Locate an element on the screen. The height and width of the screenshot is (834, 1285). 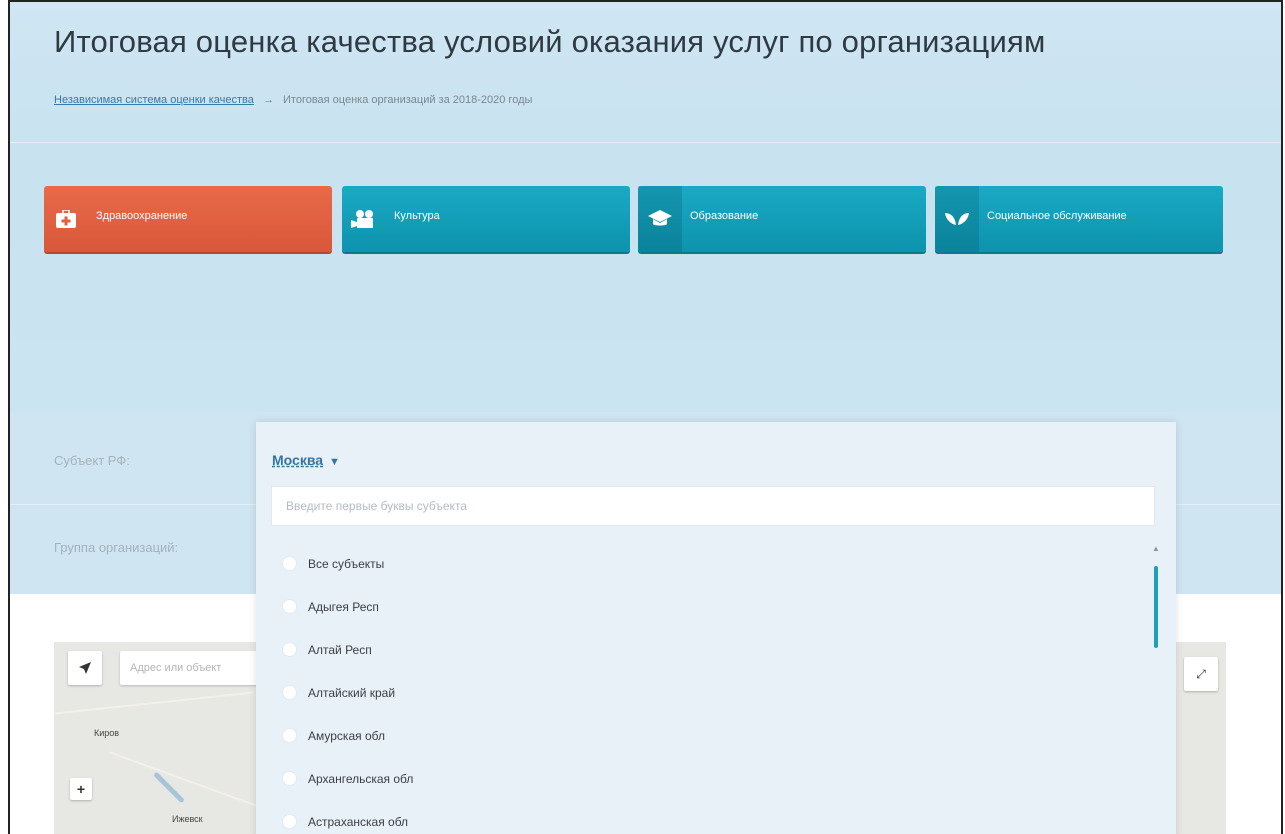
category-label: Здравоохранение is located at coordinates (142, 216).